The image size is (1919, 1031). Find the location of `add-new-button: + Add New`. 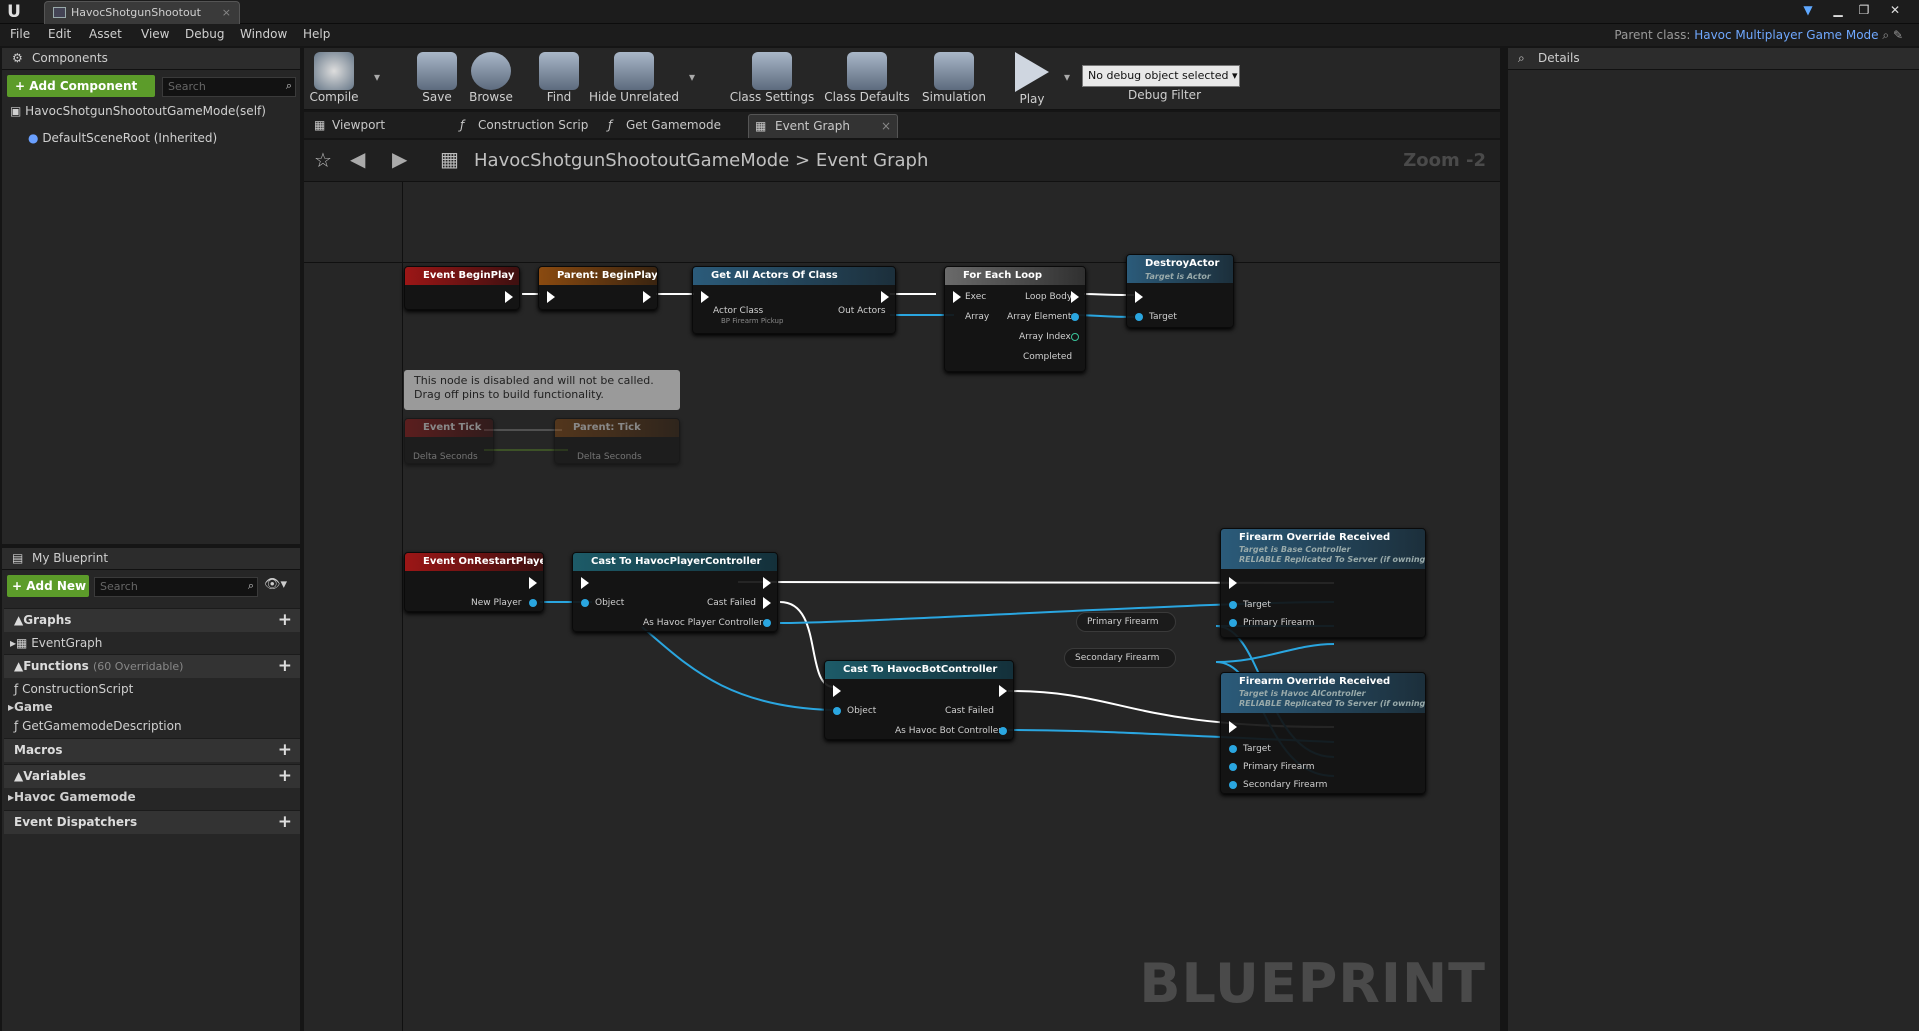

add-new-button: + Add New is located at coordinates (48, 586).